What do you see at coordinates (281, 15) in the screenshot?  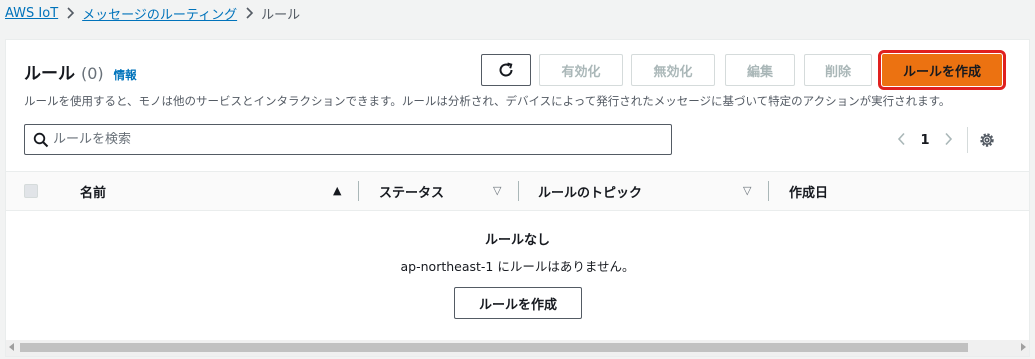 I see `breadcrumb-current: ルール` at bounding box center [281, 15].